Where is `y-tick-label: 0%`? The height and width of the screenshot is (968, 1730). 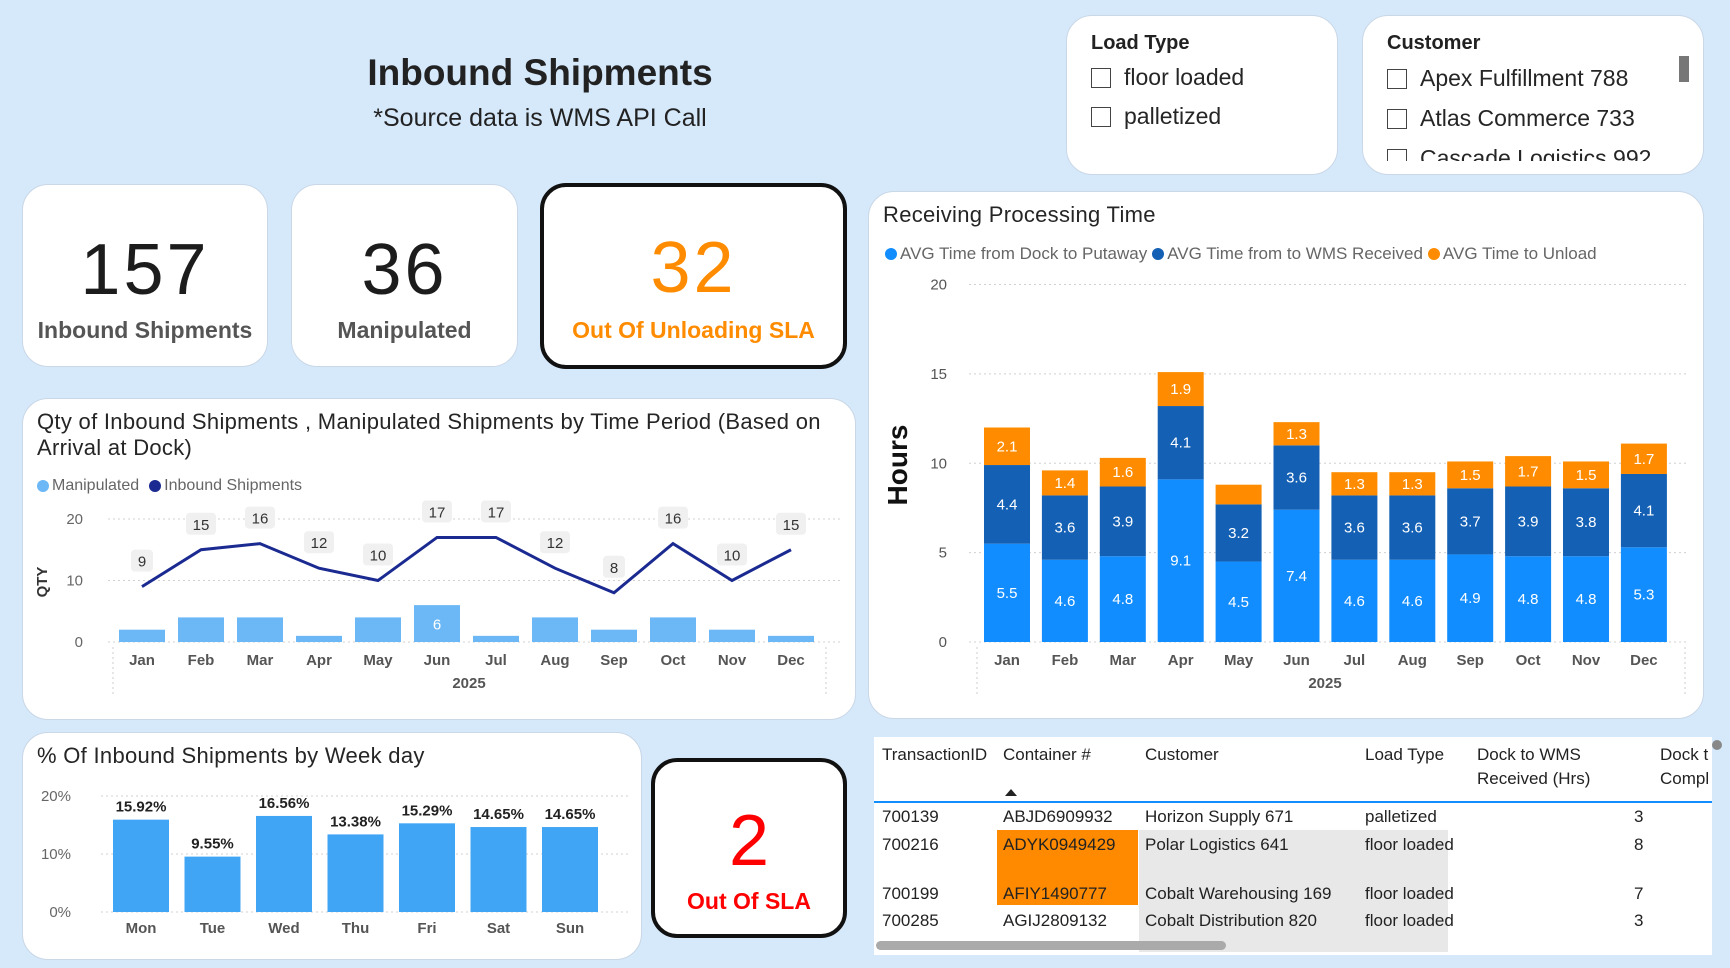 y-tick-label: 0% is located at coordinates (60, 912).